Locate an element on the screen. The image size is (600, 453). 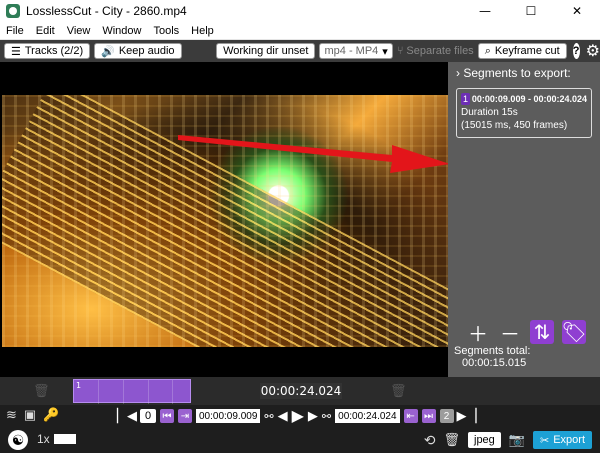
segments-title: › Segments to export: is located at coordinates (513, 73).